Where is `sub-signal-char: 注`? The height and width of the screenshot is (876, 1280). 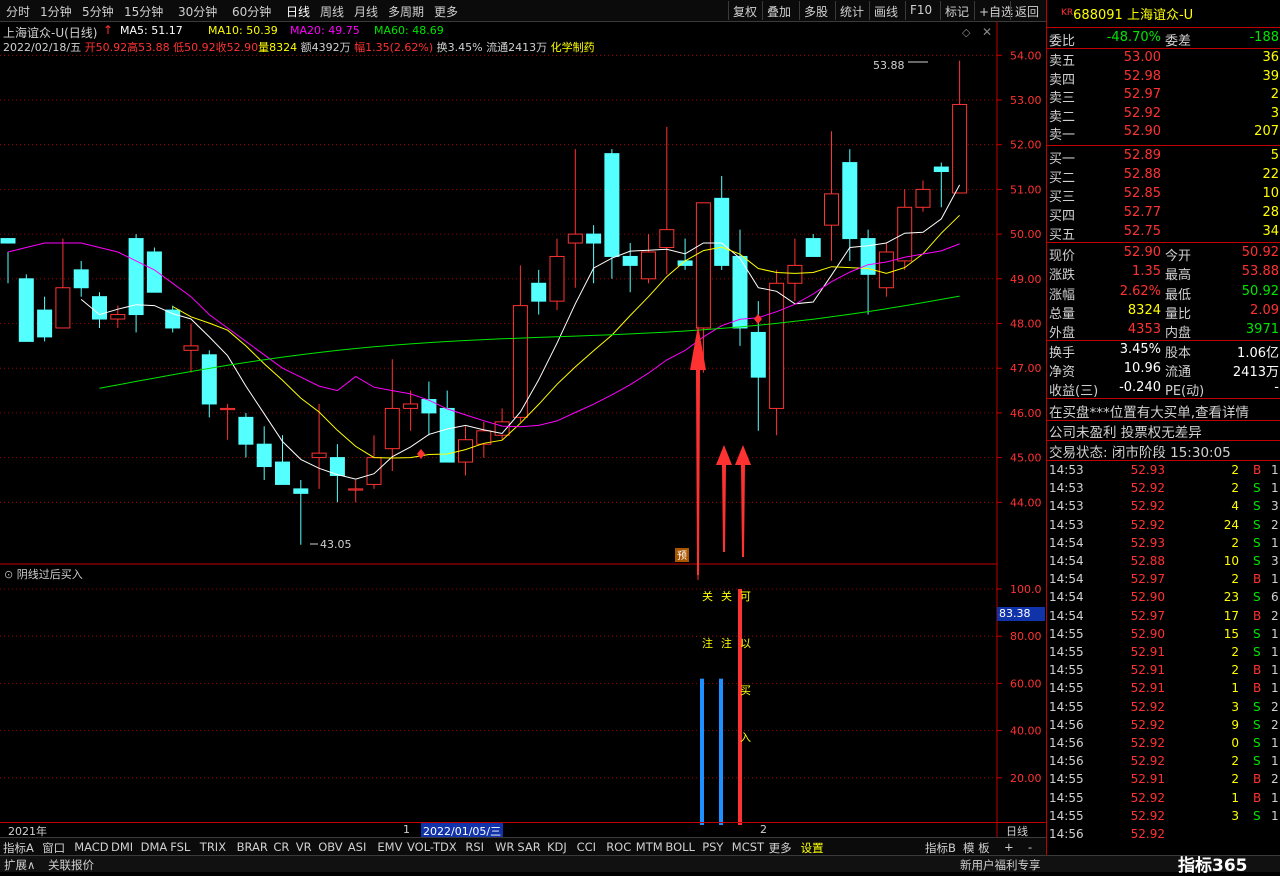 sub-signal-char: 注 is located at coordinates (707, 643).